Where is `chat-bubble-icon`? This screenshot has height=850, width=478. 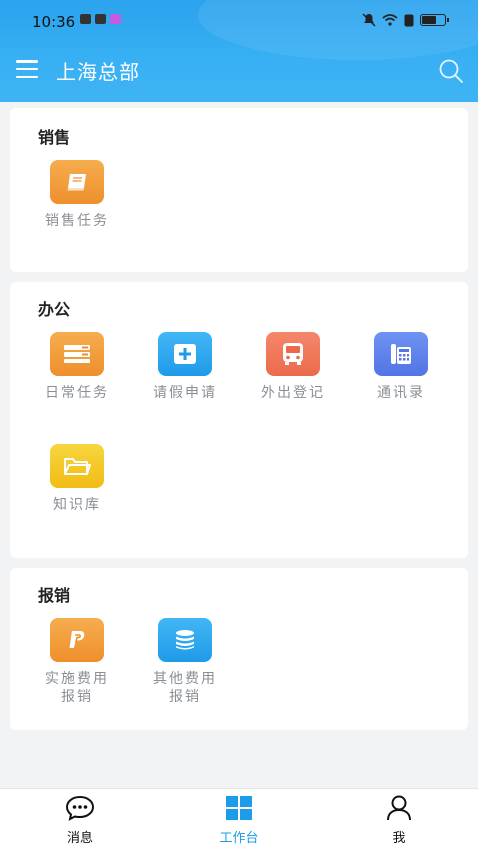 chat-bubble-icon is located at coordinates (80, 808).